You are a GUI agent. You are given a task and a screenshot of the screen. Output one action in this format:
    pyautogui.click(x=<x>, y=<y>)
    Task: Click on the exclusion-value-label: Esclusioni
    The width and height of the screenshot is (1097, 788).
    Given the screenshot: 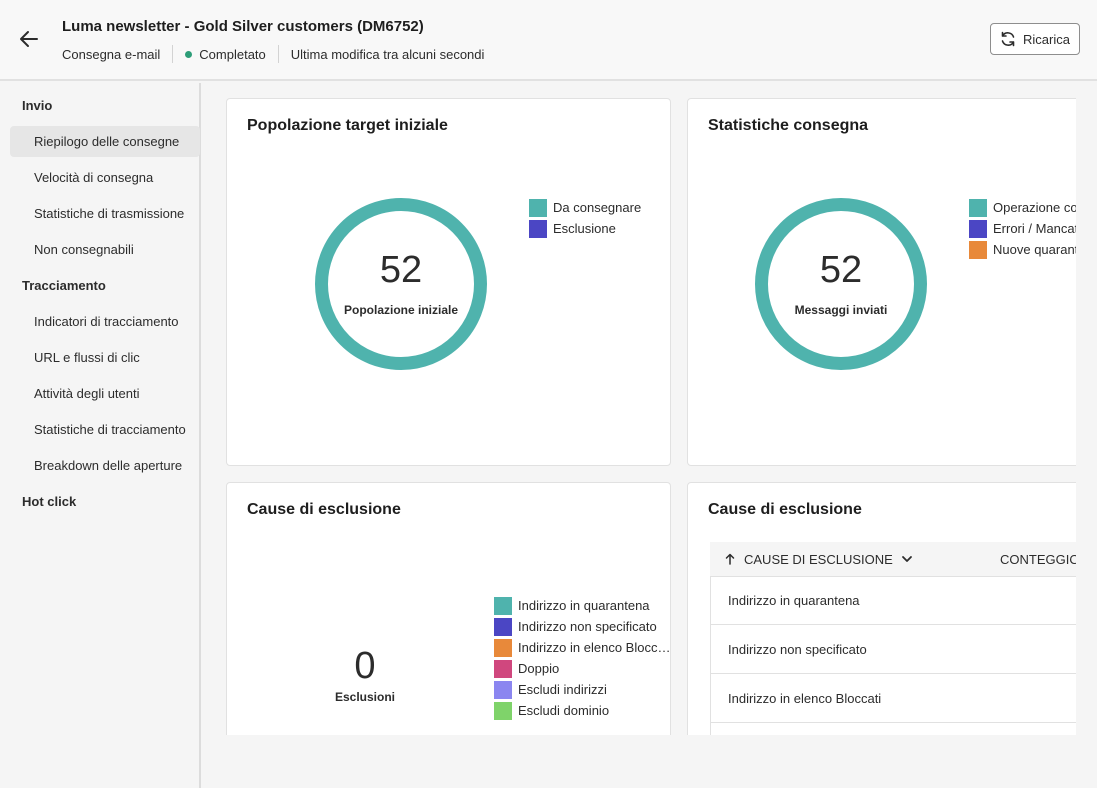 What is the action you would take?
    pyautogui.click(x=365, y=697)
    